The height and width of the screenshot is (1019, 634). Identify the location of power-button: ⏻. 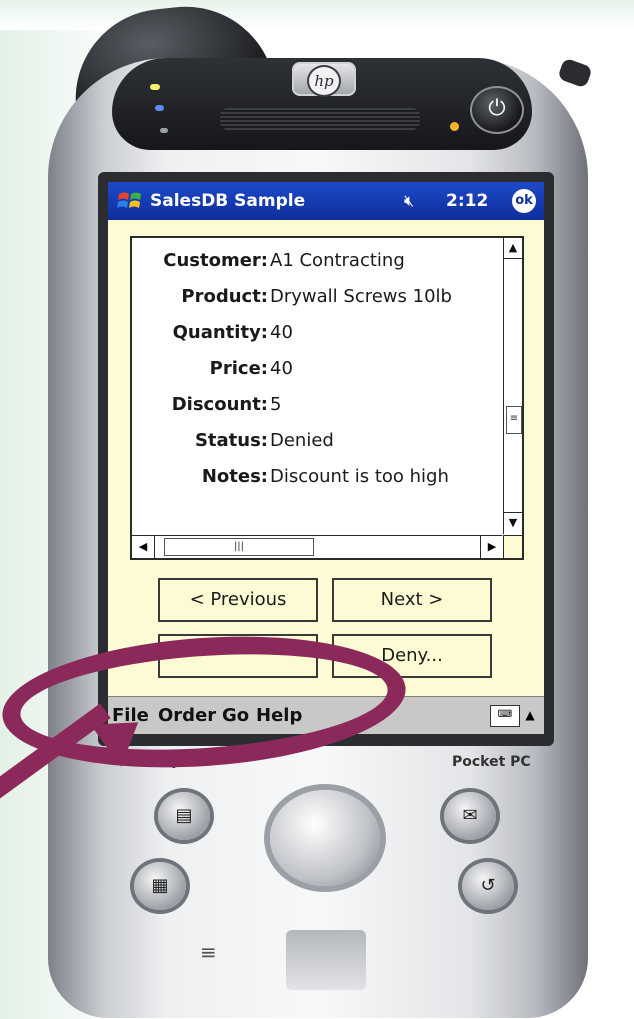
(497, 110).